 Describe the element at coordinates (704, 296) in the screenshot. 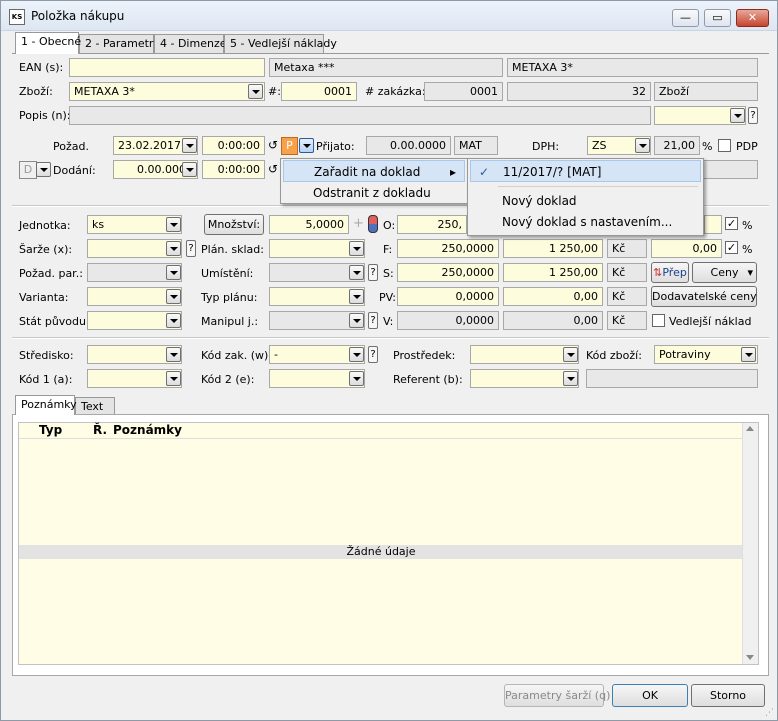

I see `dodavatelske-ceny-button: Dodavatelské ceny` at that location.